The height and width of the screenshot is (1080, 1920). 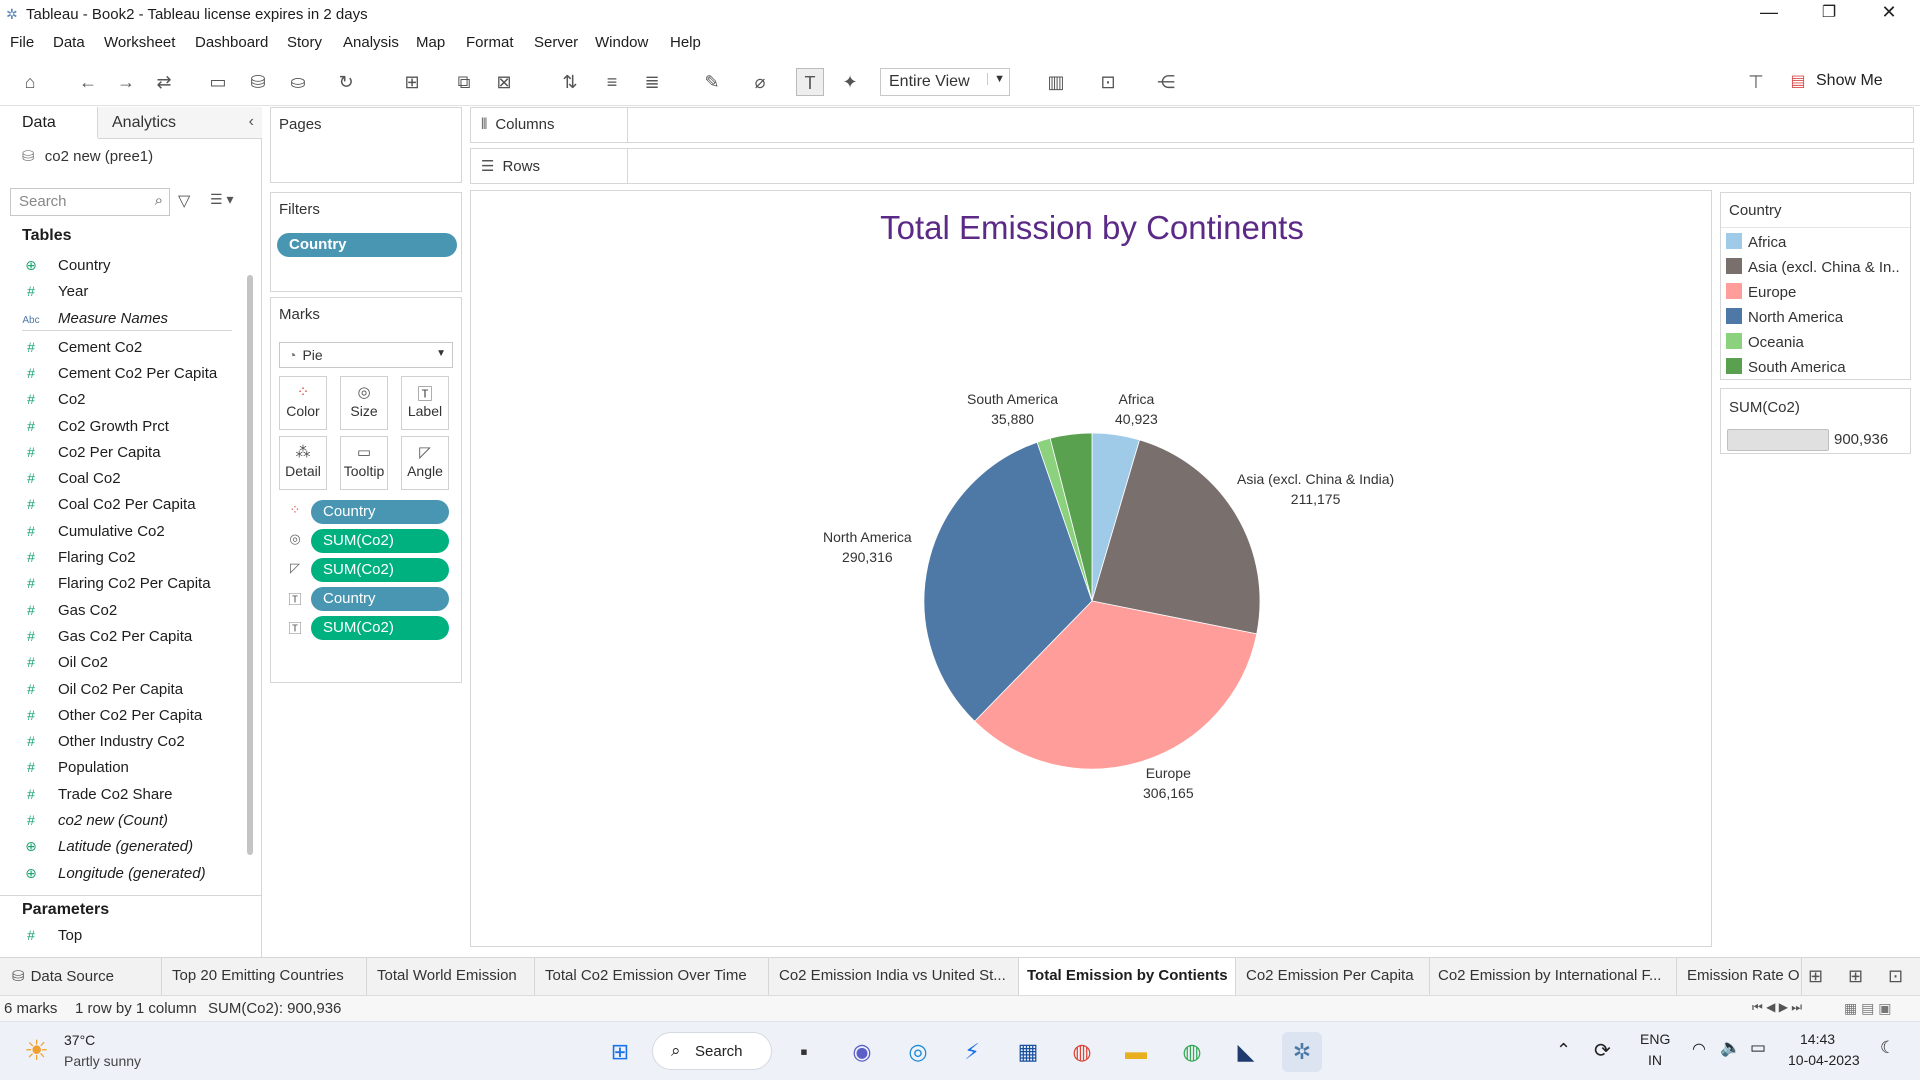 I want to click on save-icon: ▭, so click(x=218, y=82).